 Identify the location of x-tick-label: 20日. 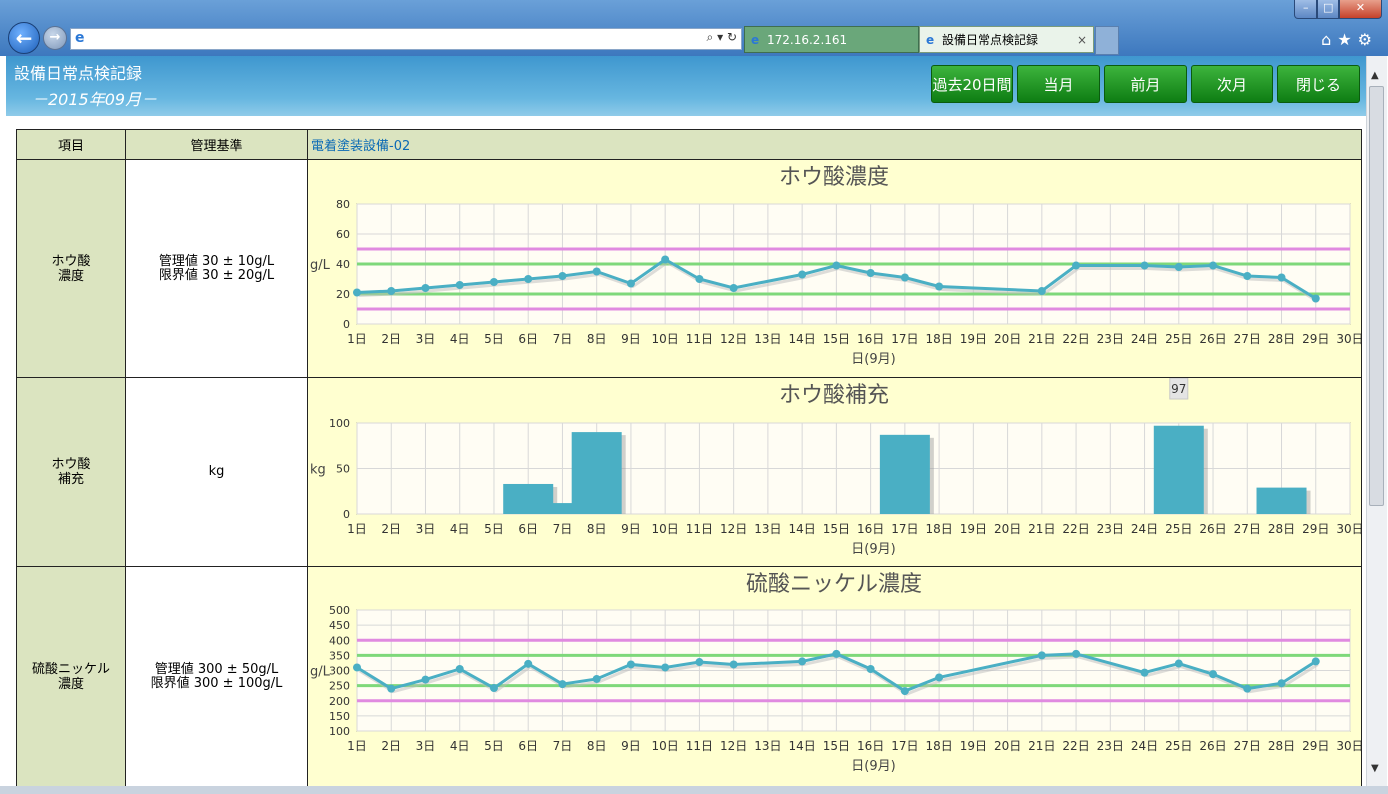
(1007, 746).